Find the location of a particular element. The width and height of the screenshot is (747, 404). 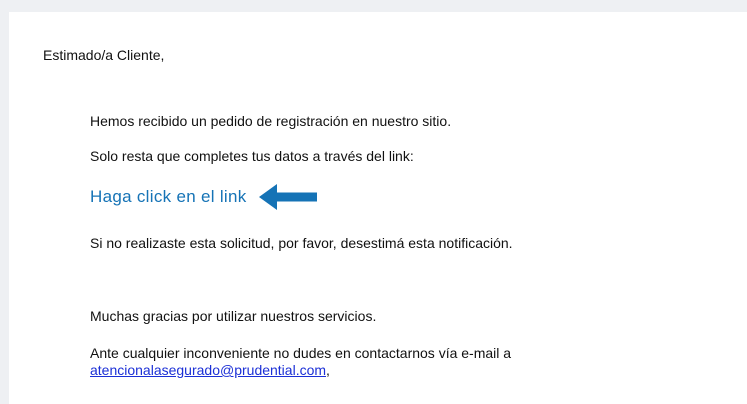

registration-link: Haga click en el link is located at coordinates (168, 197).